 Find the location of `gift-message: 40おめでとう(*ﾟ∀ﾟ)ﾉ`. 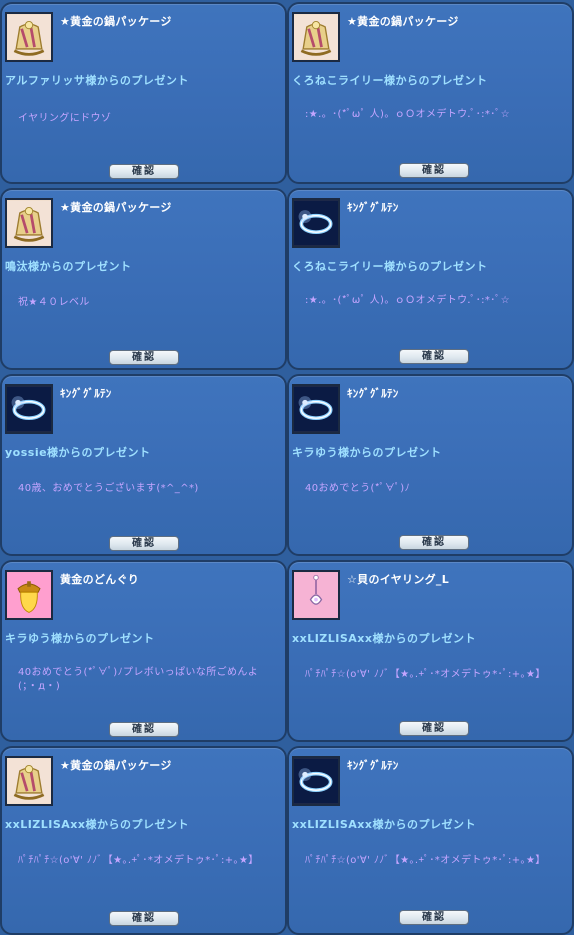

gift-message: 40おめでとう(*ﾟ∀ﾟ)ﾉ is located at coordinates (357, 488).